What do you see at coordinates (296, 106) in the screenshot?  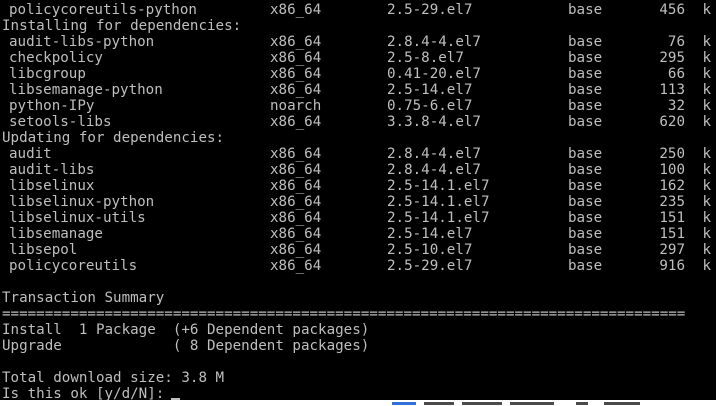 I see `package-arch: noarch` at bounding box center [296, 106].